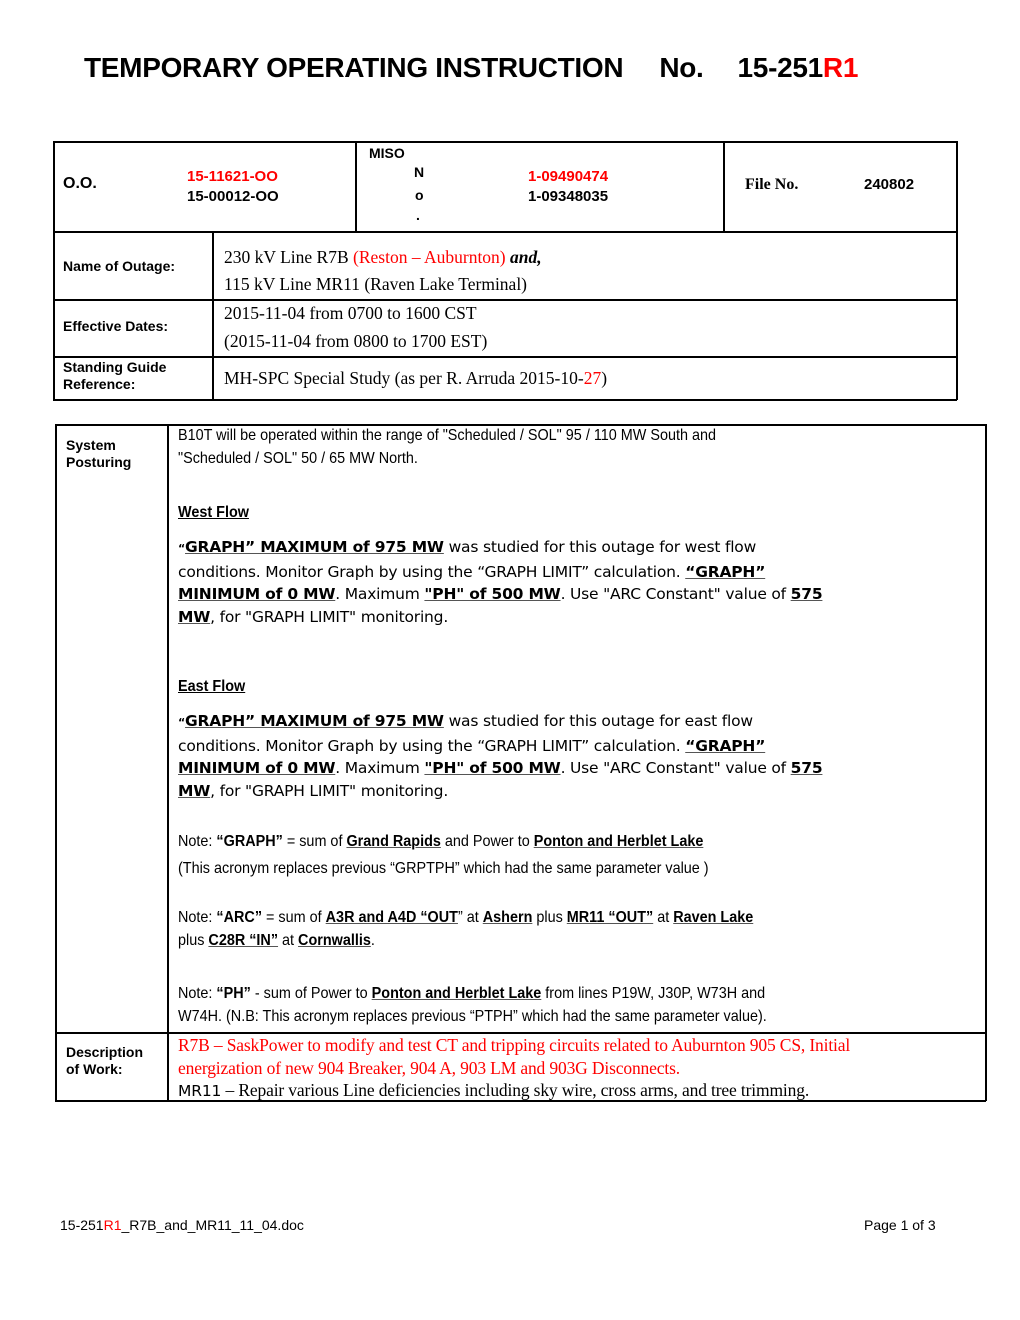 The width and height of the screenshot is (1020, 1320). I want to click on east-open-quote: “, so click(182, 722).